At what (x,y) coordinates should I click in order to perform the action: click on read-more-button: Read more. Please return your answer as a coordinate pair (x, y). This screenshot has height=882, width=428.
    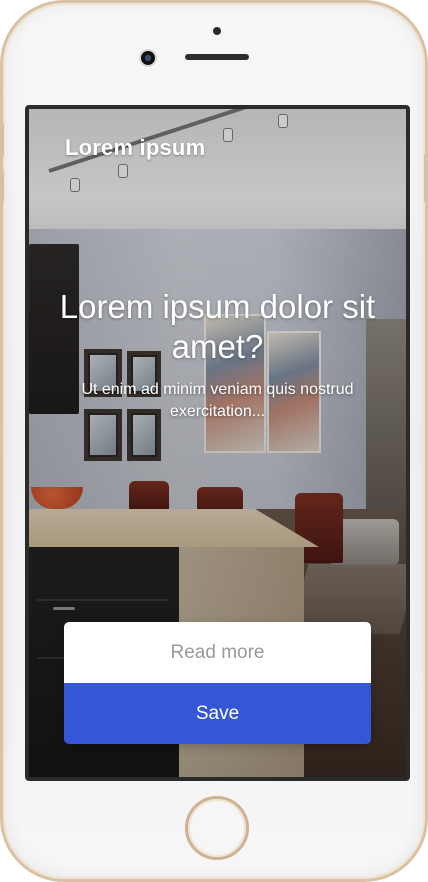
    Looking at the image, I should click on (217, 652).